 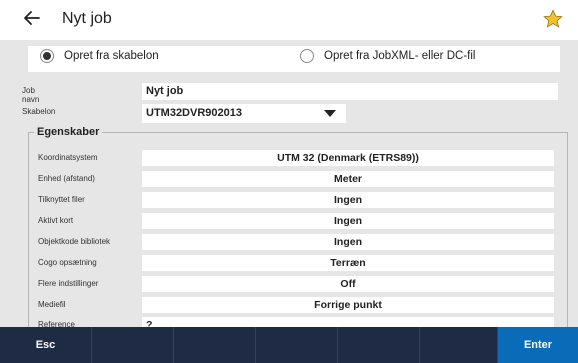 What do you see at coordinates (289, 20) in the screenshot?
I see `header-bar: Nyt job` at bounding box center [289, 20].